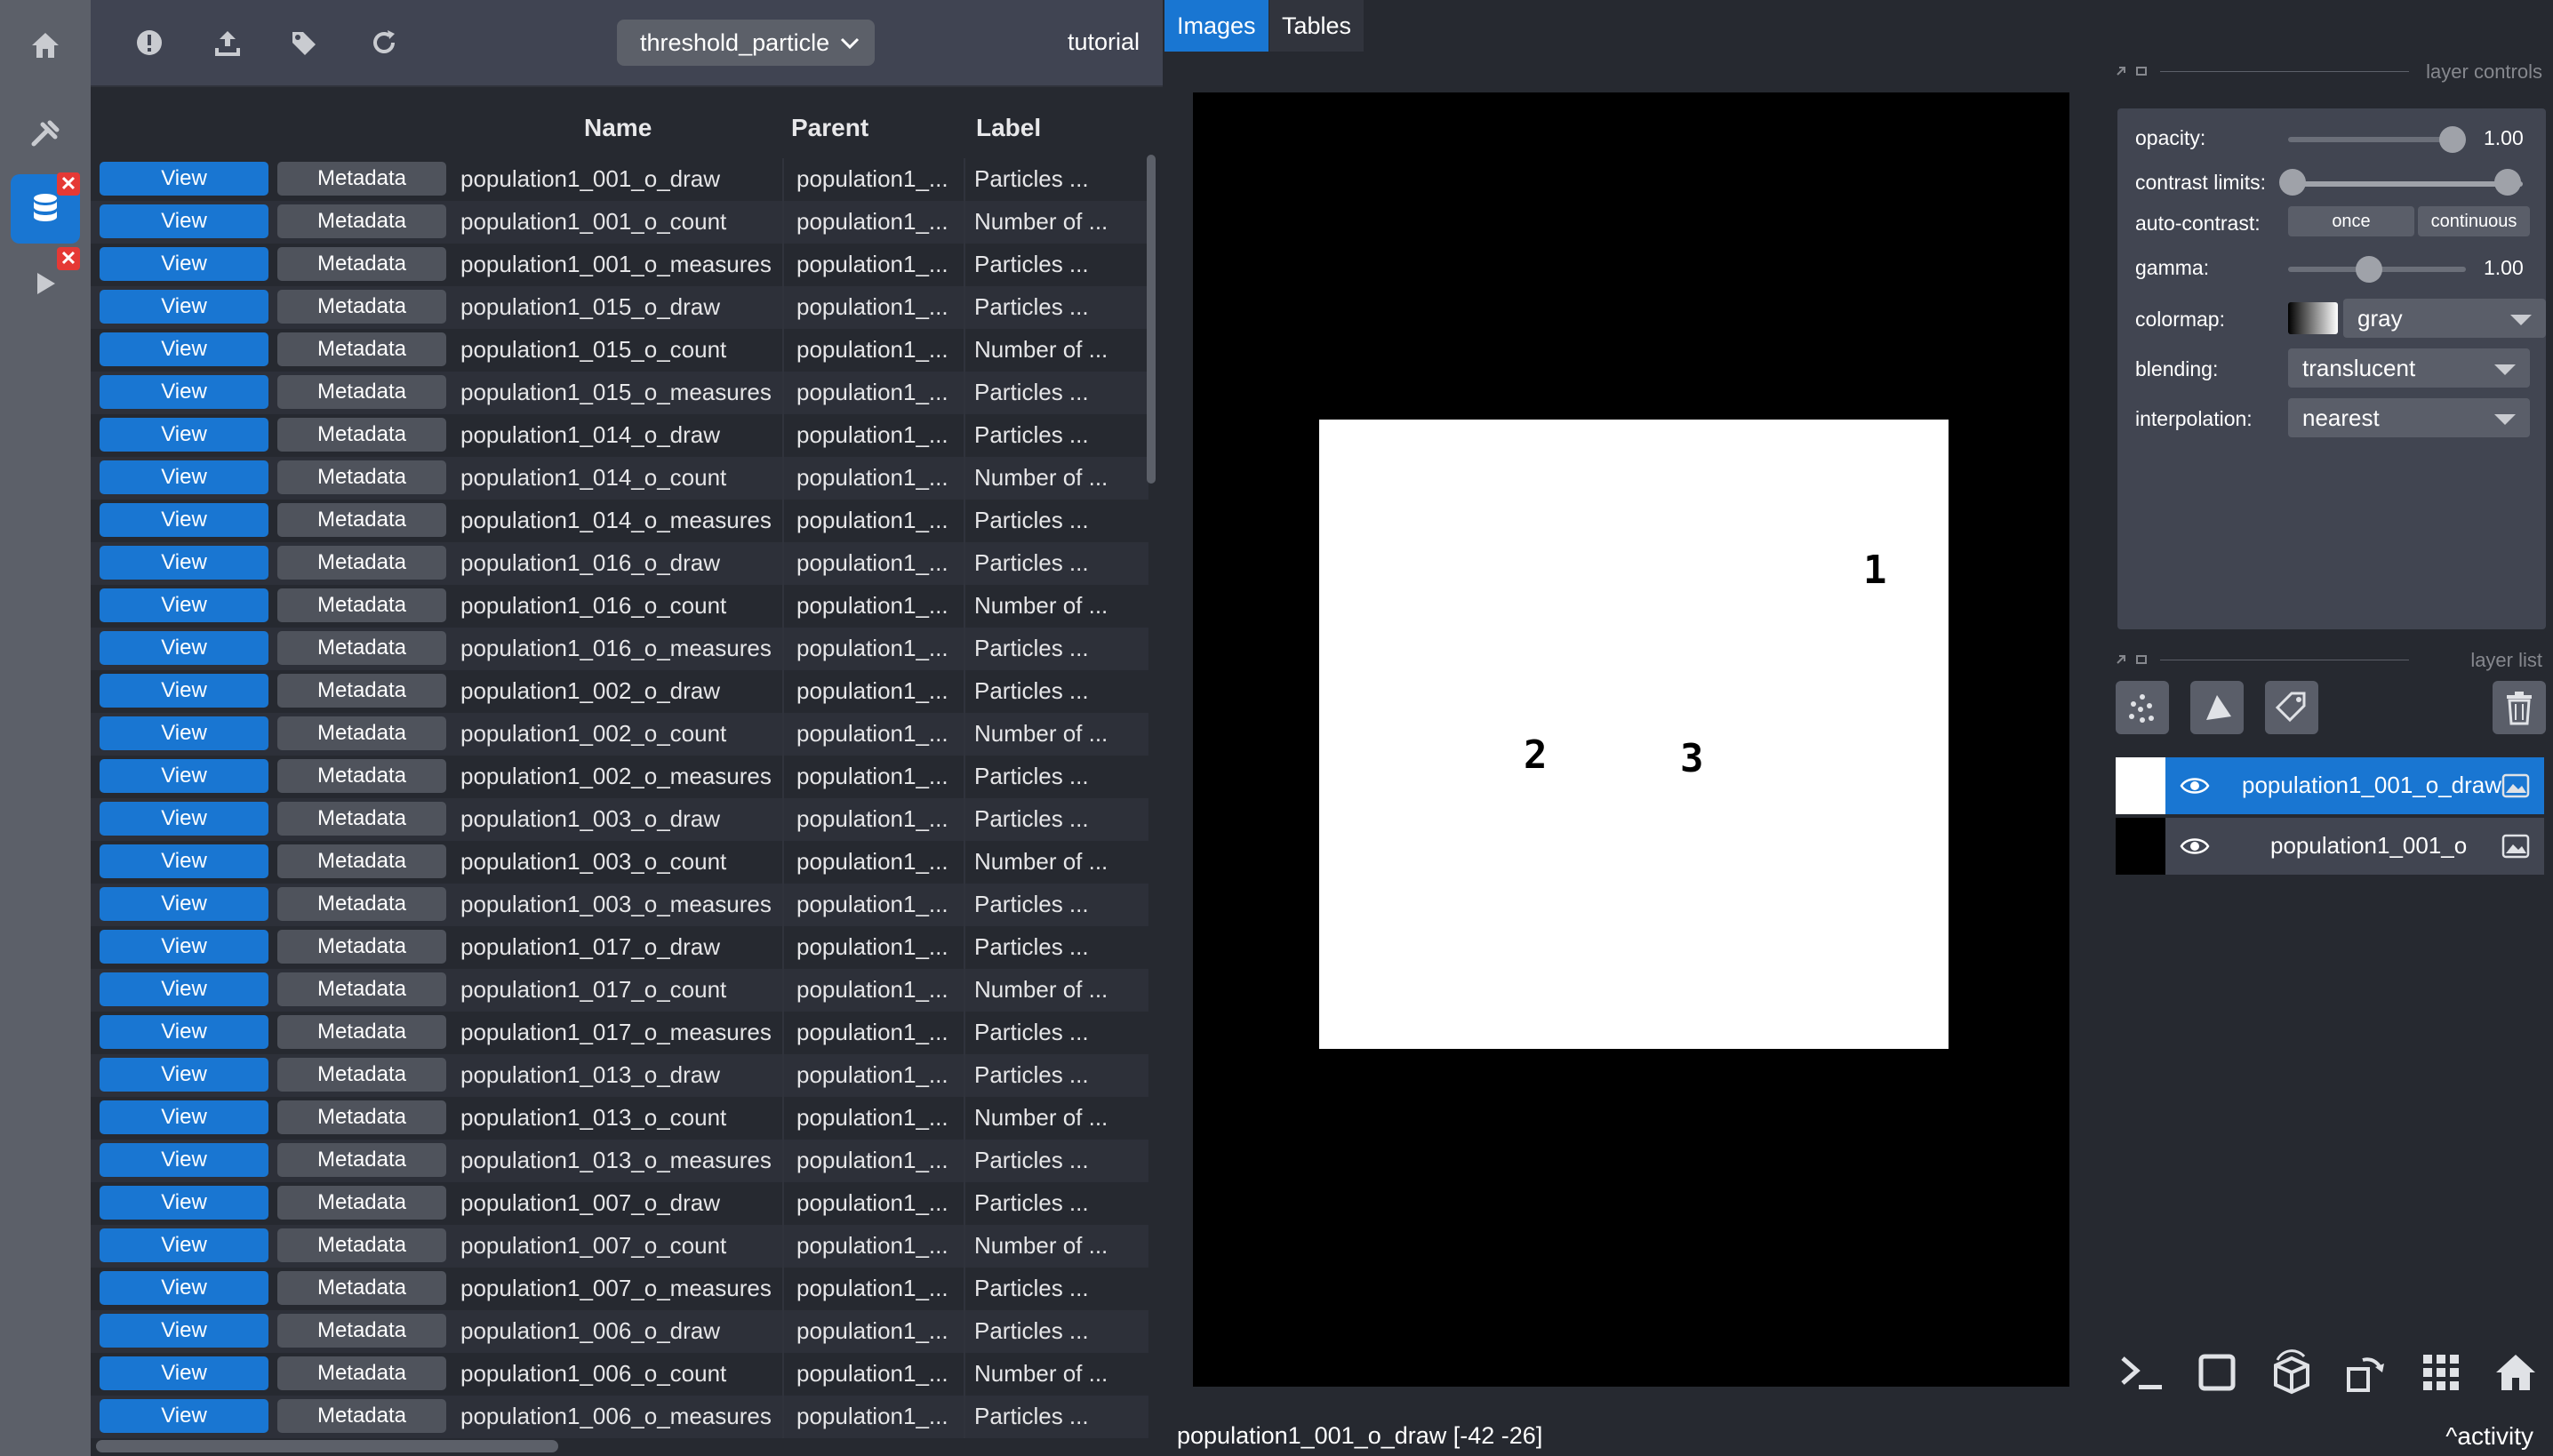  I want to click on gamma-slider-handle, so click(2369, 269).